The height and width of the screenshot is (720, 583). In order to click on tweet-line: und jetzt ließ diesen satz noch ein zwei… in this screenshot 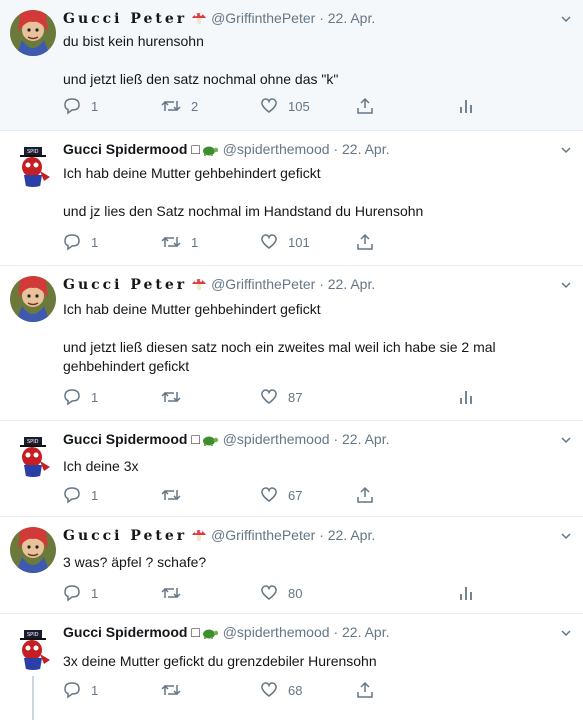, I will do `click(279, 347)`.